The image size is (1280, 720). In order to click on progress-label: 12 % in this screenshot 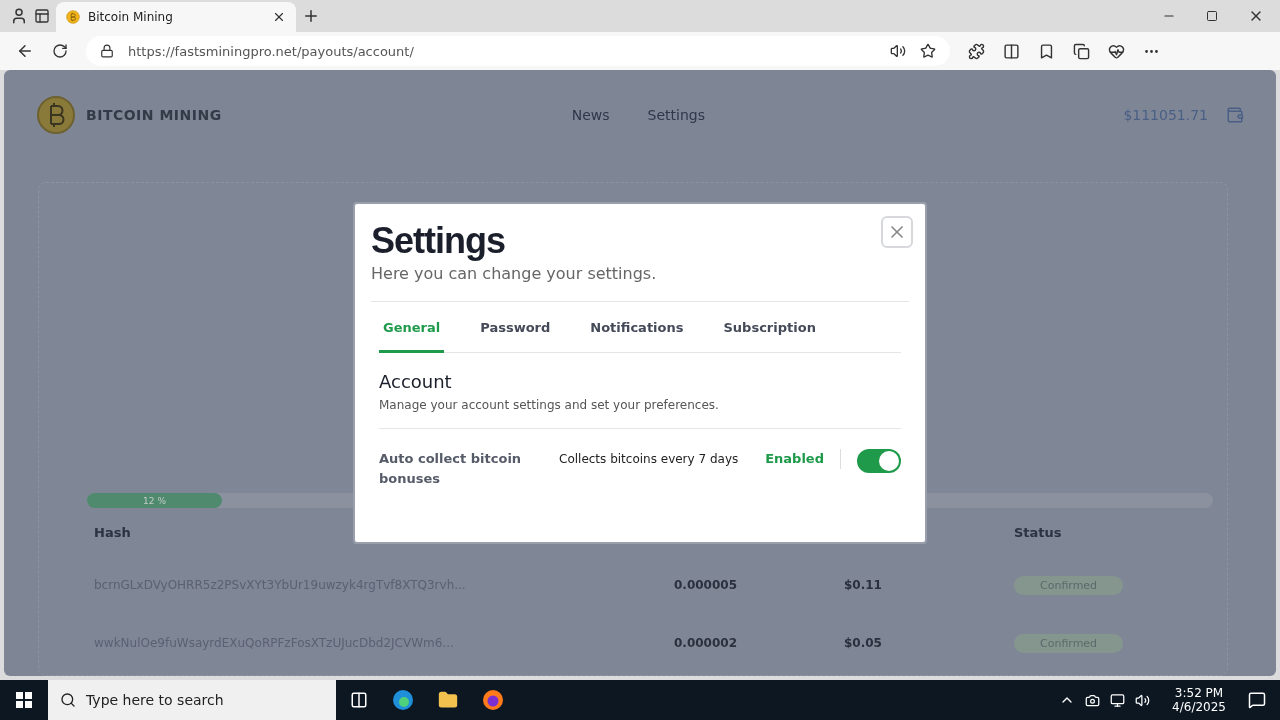, I will do `click(154, 500)`.